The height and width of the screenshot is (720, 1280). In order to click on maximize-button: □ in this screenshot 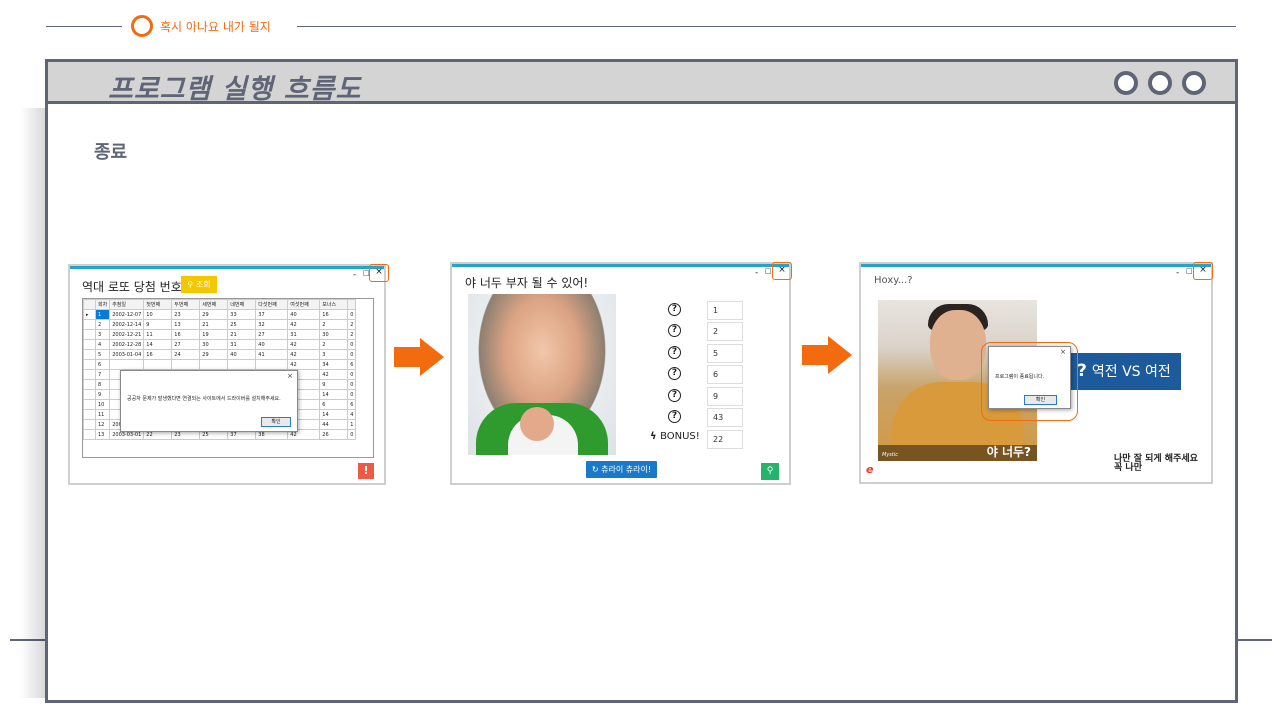, I will do `click(1189, 271)`.